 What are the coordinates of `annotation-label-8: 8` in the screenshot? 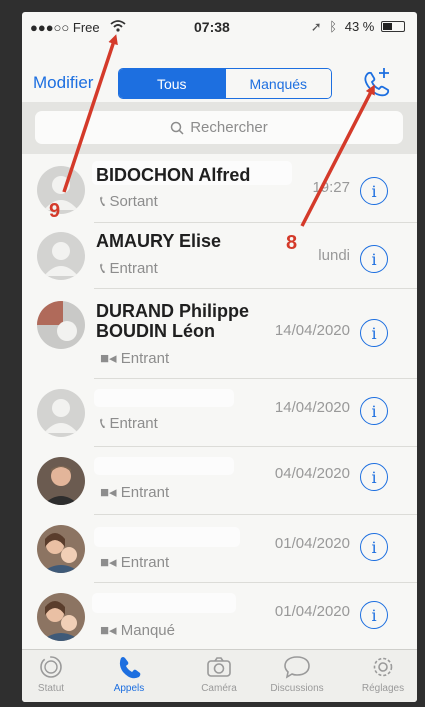 It's located at (292, 243).